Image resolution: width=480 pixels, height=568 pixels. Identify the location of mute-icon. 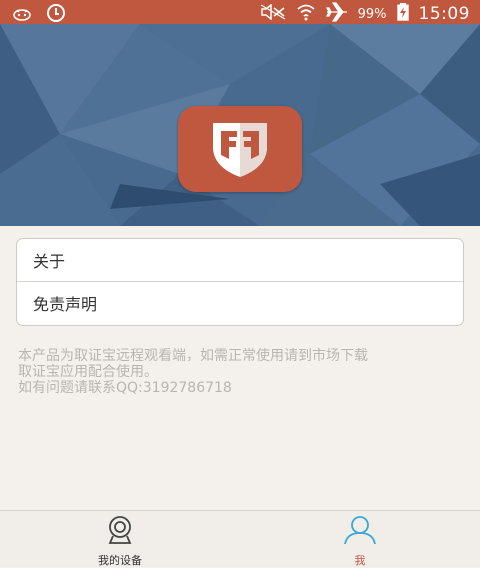
(273, 13).